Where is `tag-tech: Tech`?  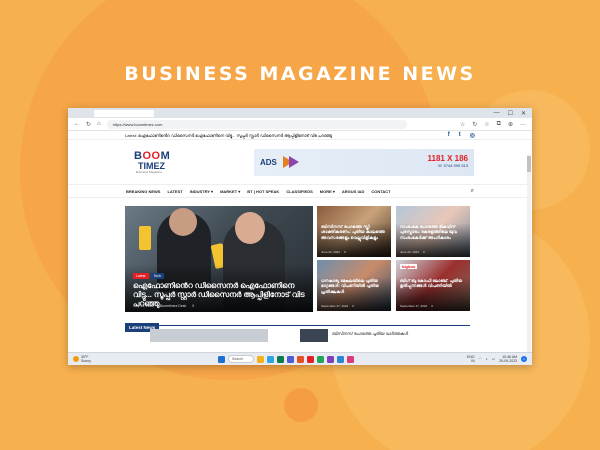 tag-tech: Tech is located at coordinates (157, 276).